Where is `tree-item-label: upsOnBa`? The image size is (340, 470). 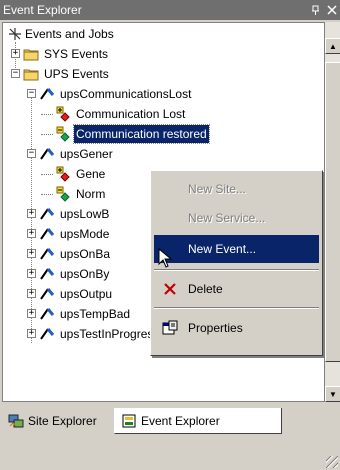 tree-item-label: upsOnBa is located at coordinates (85, 254).